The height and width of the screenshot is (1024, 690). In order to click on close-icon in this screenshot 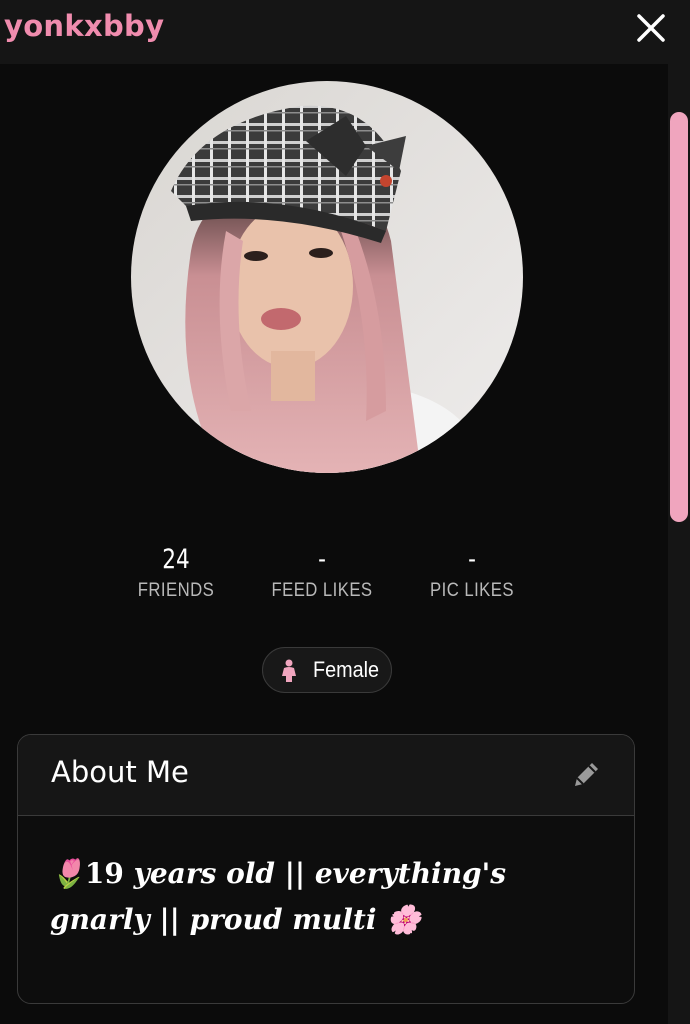, I will do `click(651, 28)`.